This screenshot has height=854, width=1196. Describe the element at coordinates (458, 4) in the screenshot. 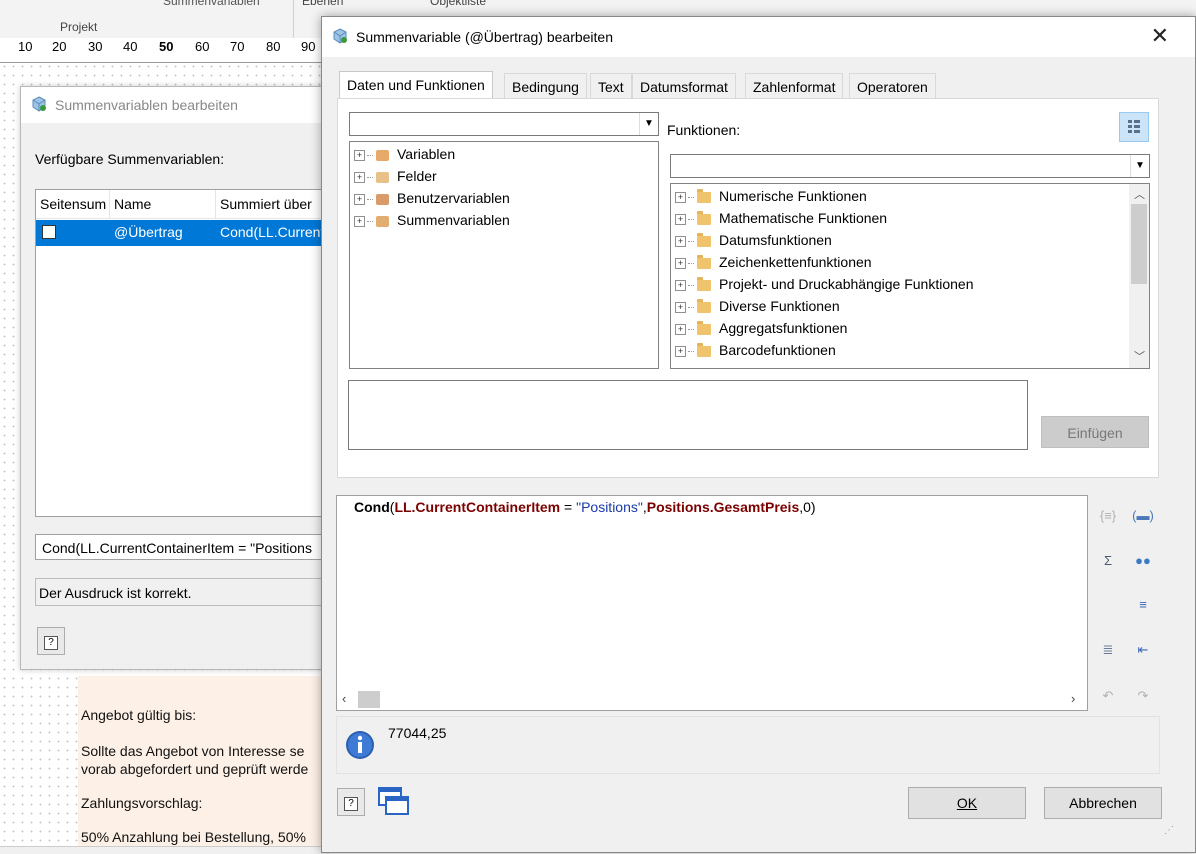

I see `ribbon-objektliste-checkbox: Objektliste` at that location.